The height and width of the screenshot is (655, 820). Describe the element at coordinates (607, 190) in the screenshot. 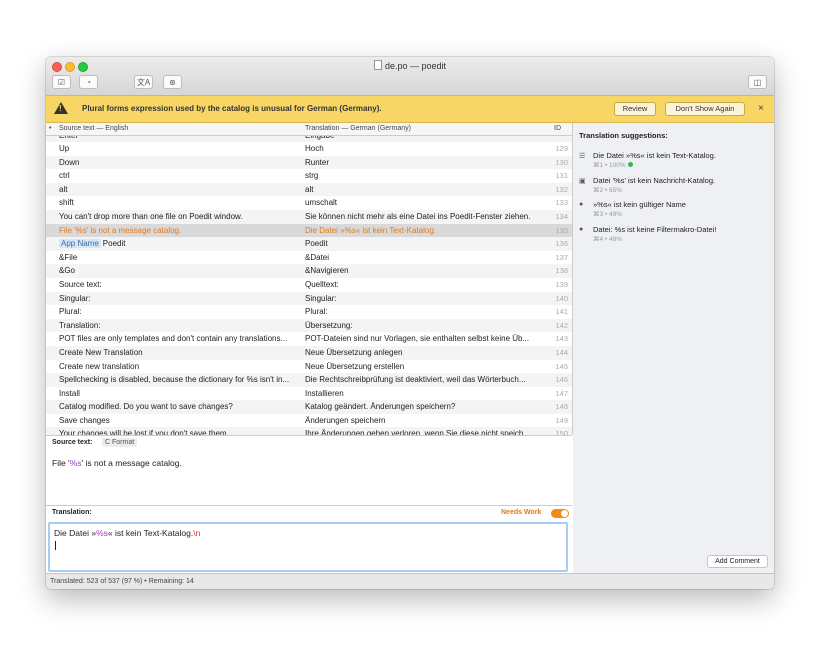

I see `suggestion-meta: ⌘2 • 65%` at that location.